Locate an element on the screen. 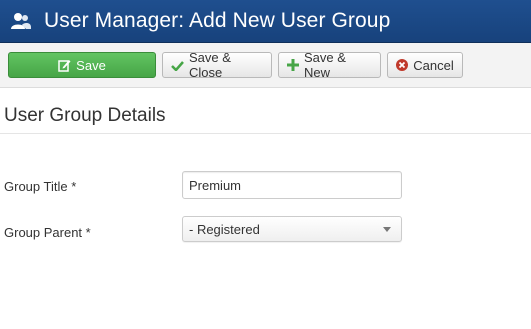 Image resolution: width=531 pixels, height=329 pixels. save-close-button: Save & Close is located at coordinates (217, 65).